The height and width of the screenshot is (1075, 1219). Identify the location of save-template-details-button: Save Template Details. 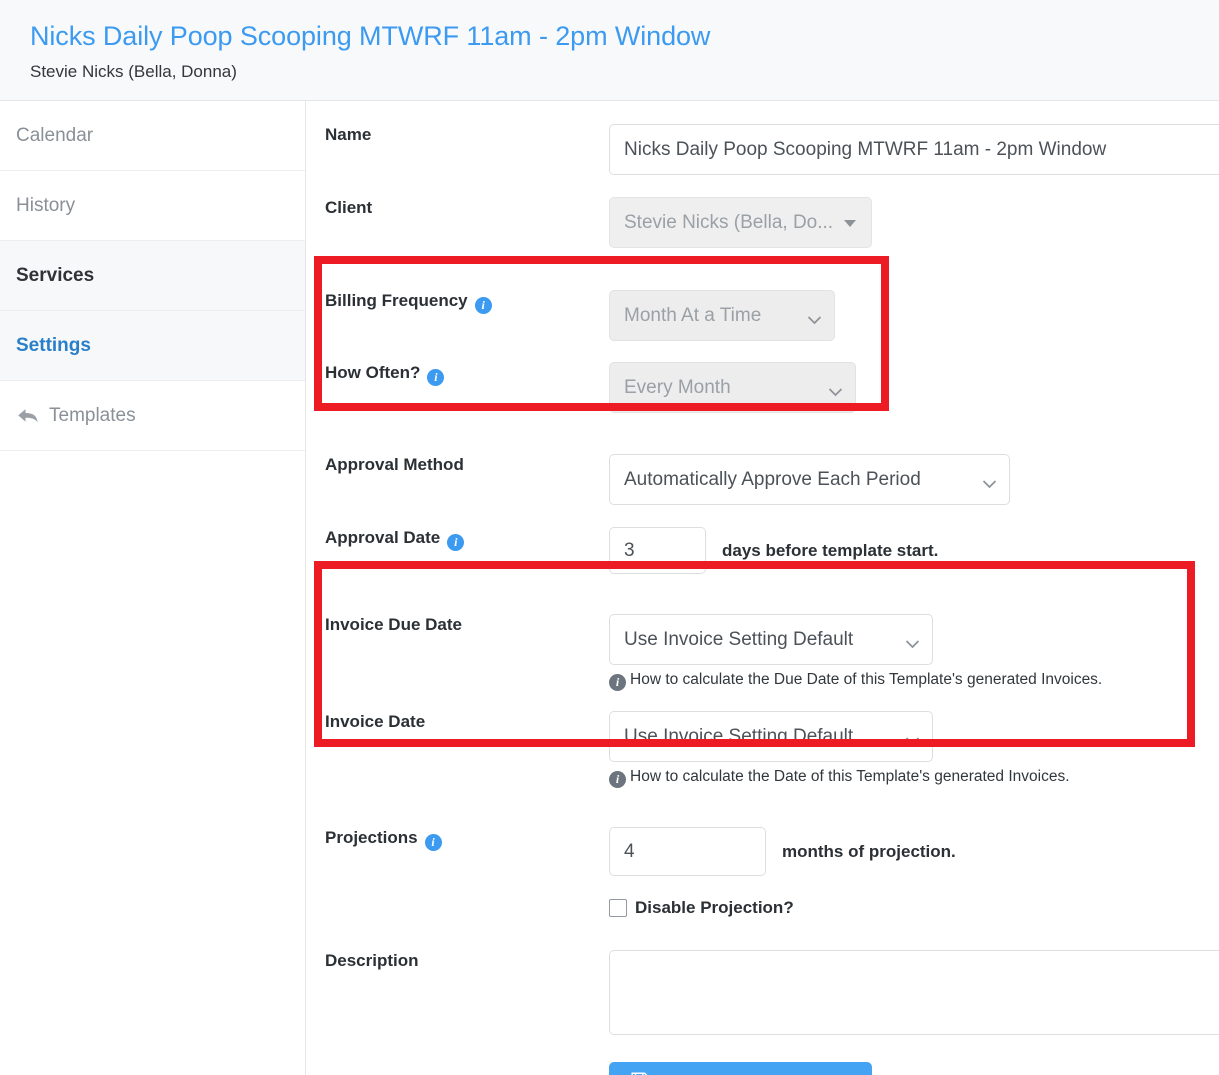
(740, 1068).